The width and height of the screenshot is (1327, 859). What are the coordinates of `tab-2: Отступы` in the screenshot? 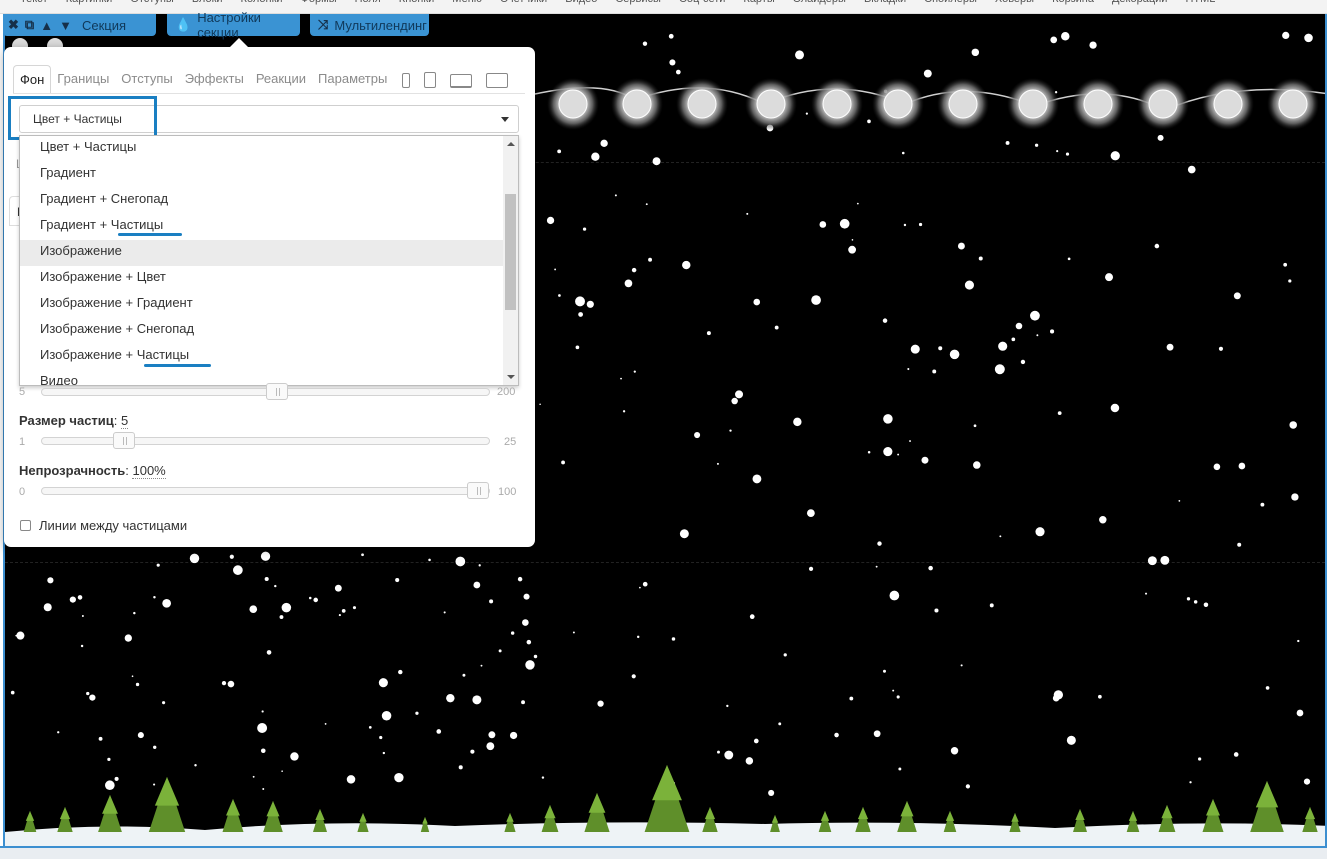 It's located at (146, 79).